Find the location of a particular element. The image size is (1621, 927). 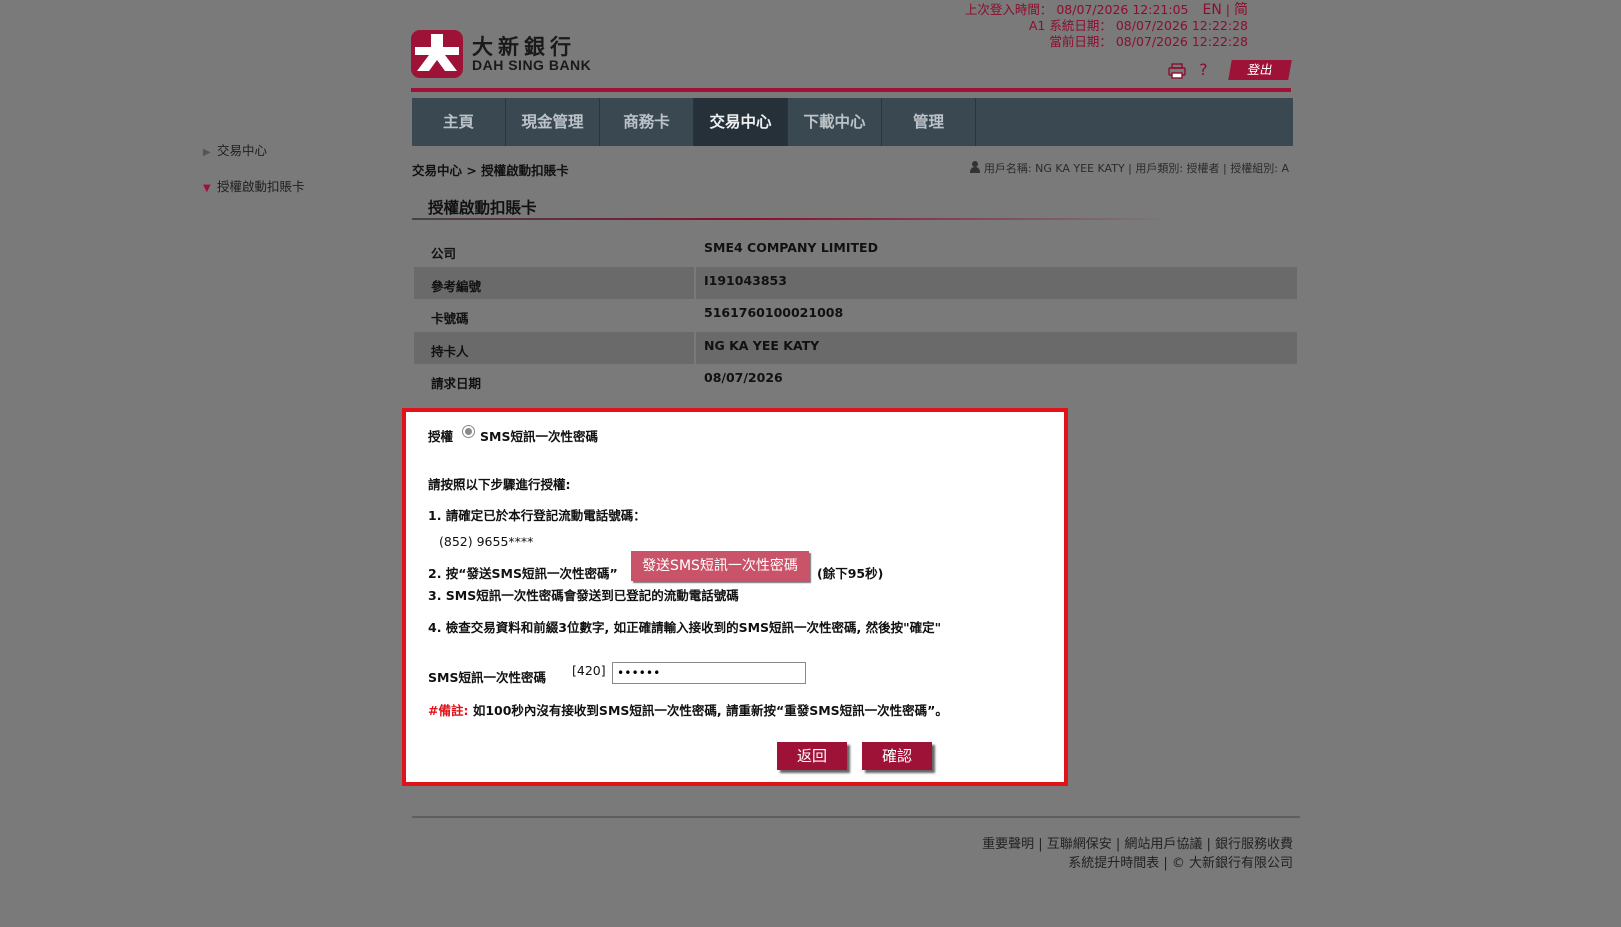

auth-method-label: SMS短訊一次性密碼 is located at coordinates (539, 436).